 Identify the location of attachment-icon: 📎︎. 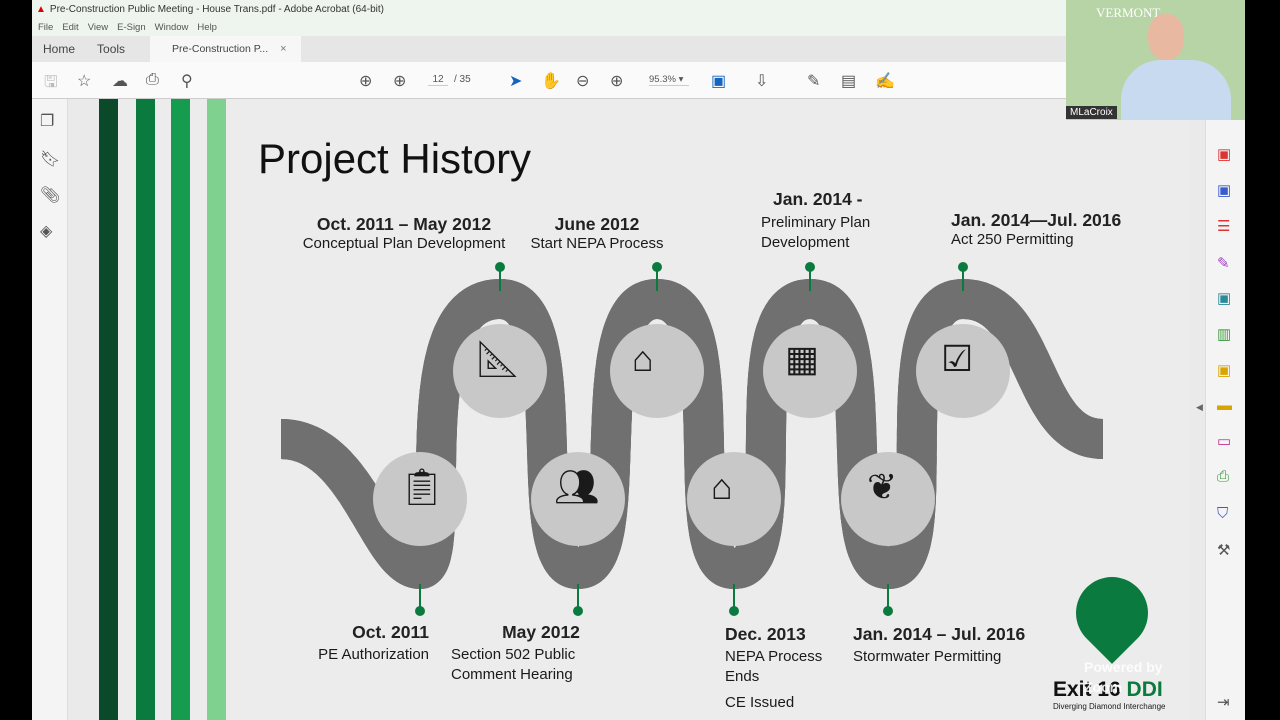
(50, 195).